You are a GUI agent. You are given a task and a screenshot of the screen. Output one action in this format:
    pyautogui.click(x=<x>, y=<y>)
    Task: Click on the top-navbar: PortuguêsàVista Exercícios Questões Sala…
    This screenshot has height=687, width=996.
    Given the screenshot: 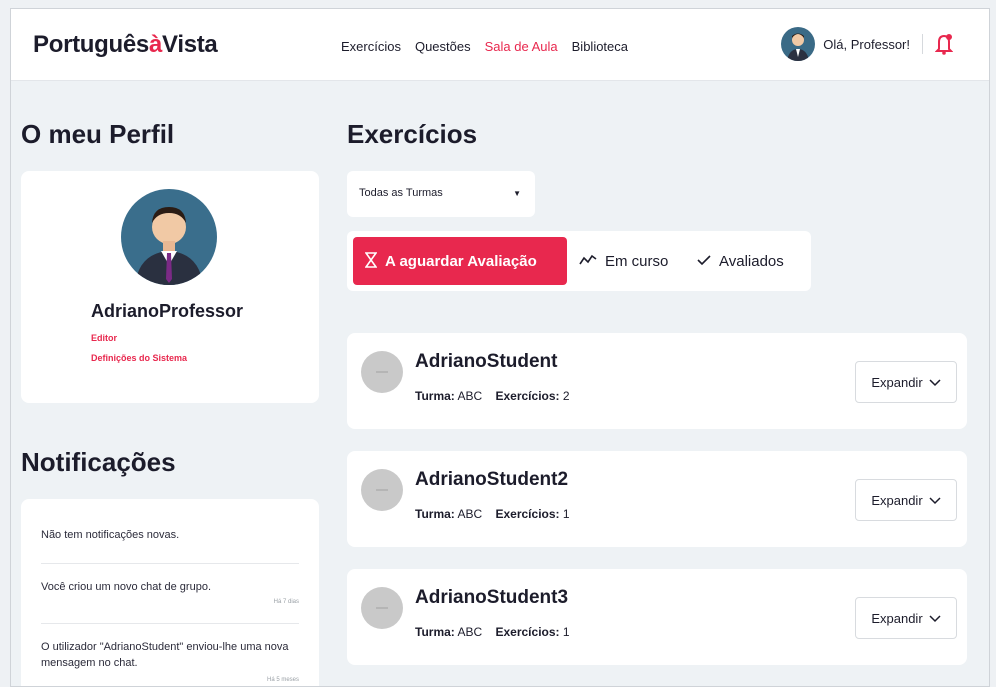 What is the action you would take?
    pyautogui.click(x=500, y=45)
    